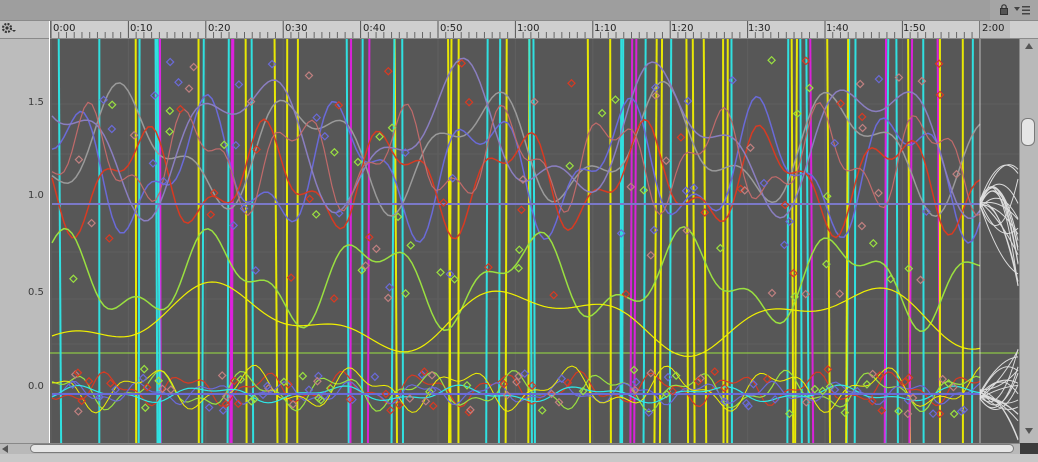 Image resolution: width=1038 pixels, height=462 pixels. Describe the element at coordinates (36, 195) in the screenshot. I see `axis-label: 1.0` at that location.